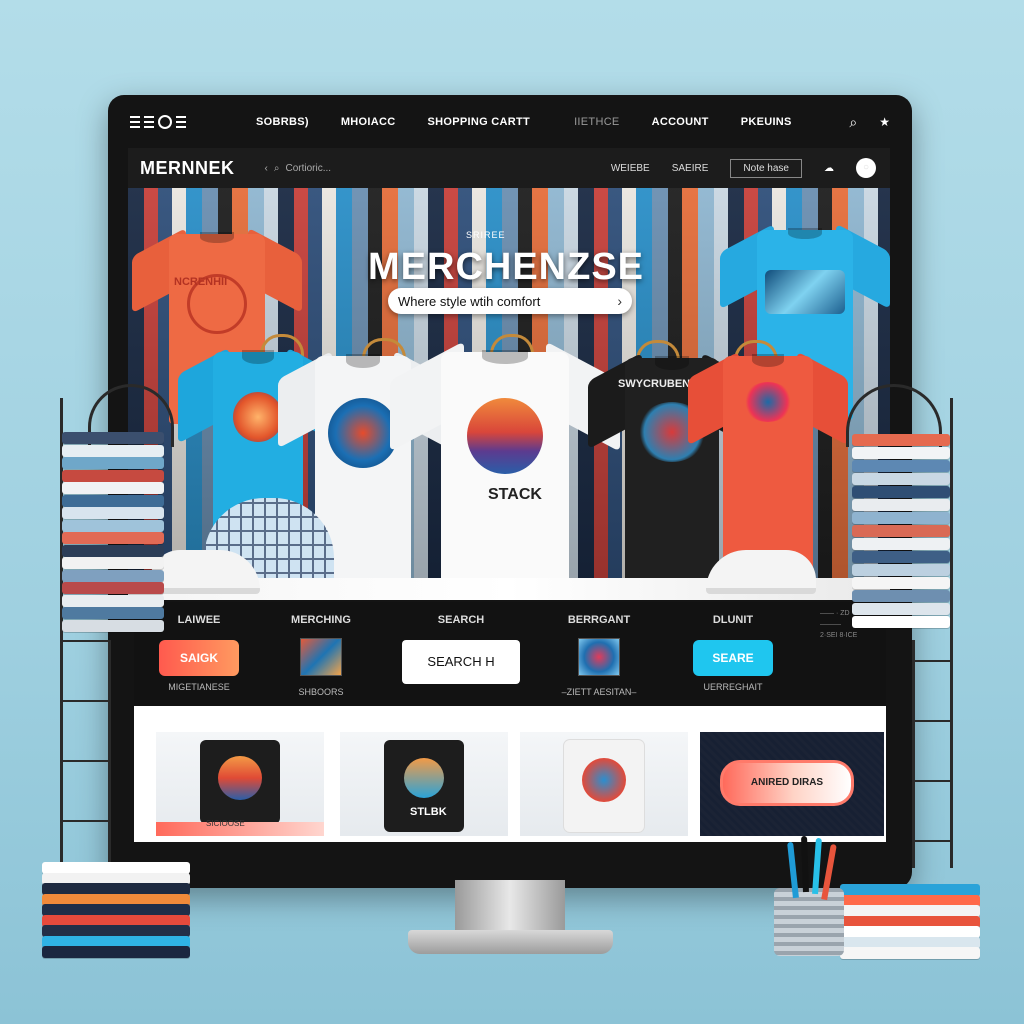 This screenshot has height=1024, width=1024. What do you see at coordinates (599, 692) in the screenshot?
I see `category-caption: –ZIETT AESITAN–` at bounding box center [599, 692].